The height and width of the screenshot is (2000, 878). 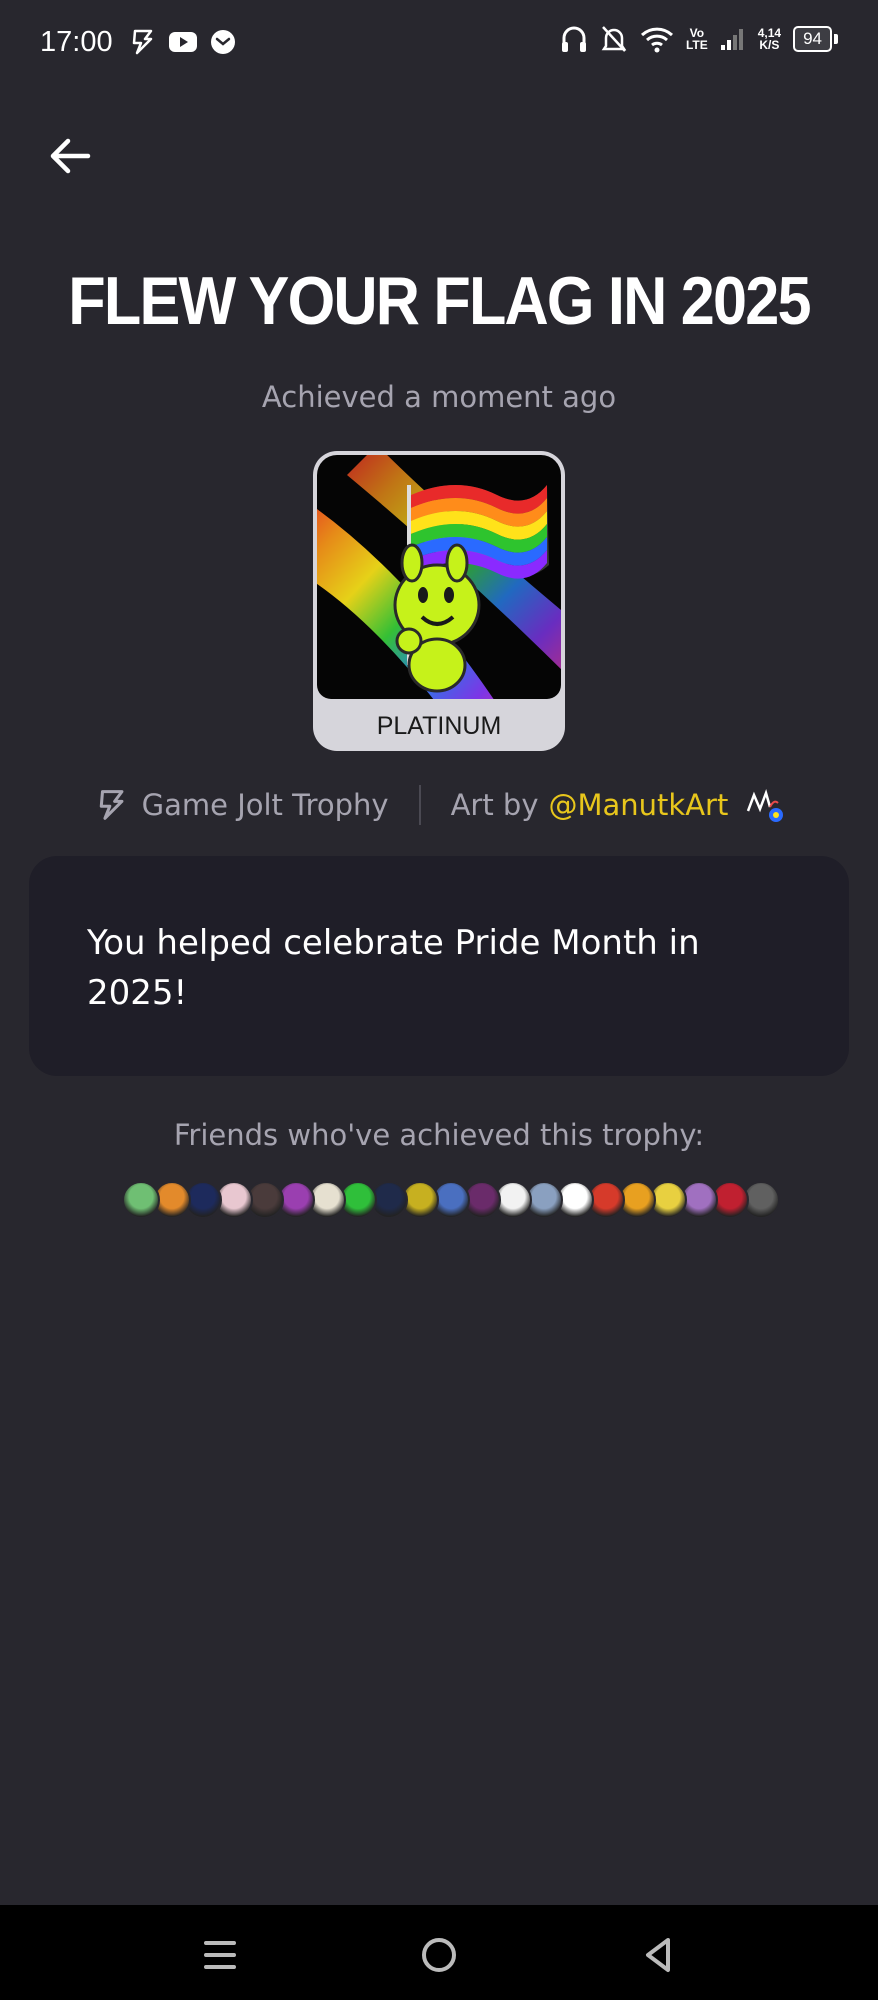 What do you see at coordinates (223, 42) in the screenshot?
I see `mail-notification-icon` at bounding box center [223, 42].